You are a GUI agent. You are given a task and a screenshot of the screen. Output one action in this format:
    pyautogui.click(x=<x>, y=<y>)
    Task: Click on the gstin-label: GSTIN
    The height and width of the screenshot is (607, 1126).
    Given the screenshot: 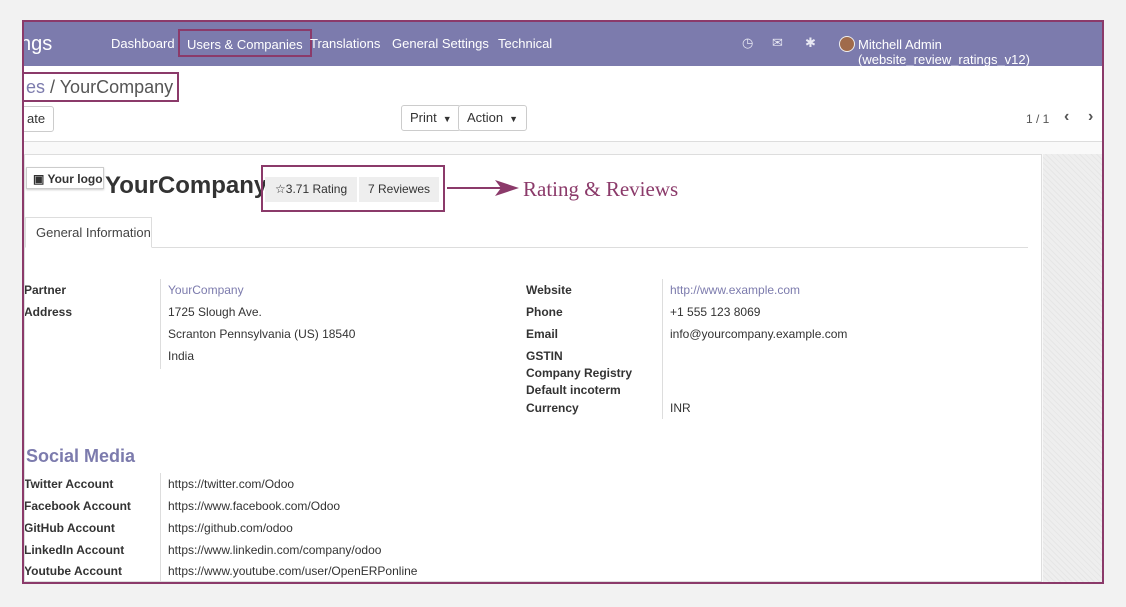 What is the action you would take?
    pyautogui.click(x=544, y=356)
    